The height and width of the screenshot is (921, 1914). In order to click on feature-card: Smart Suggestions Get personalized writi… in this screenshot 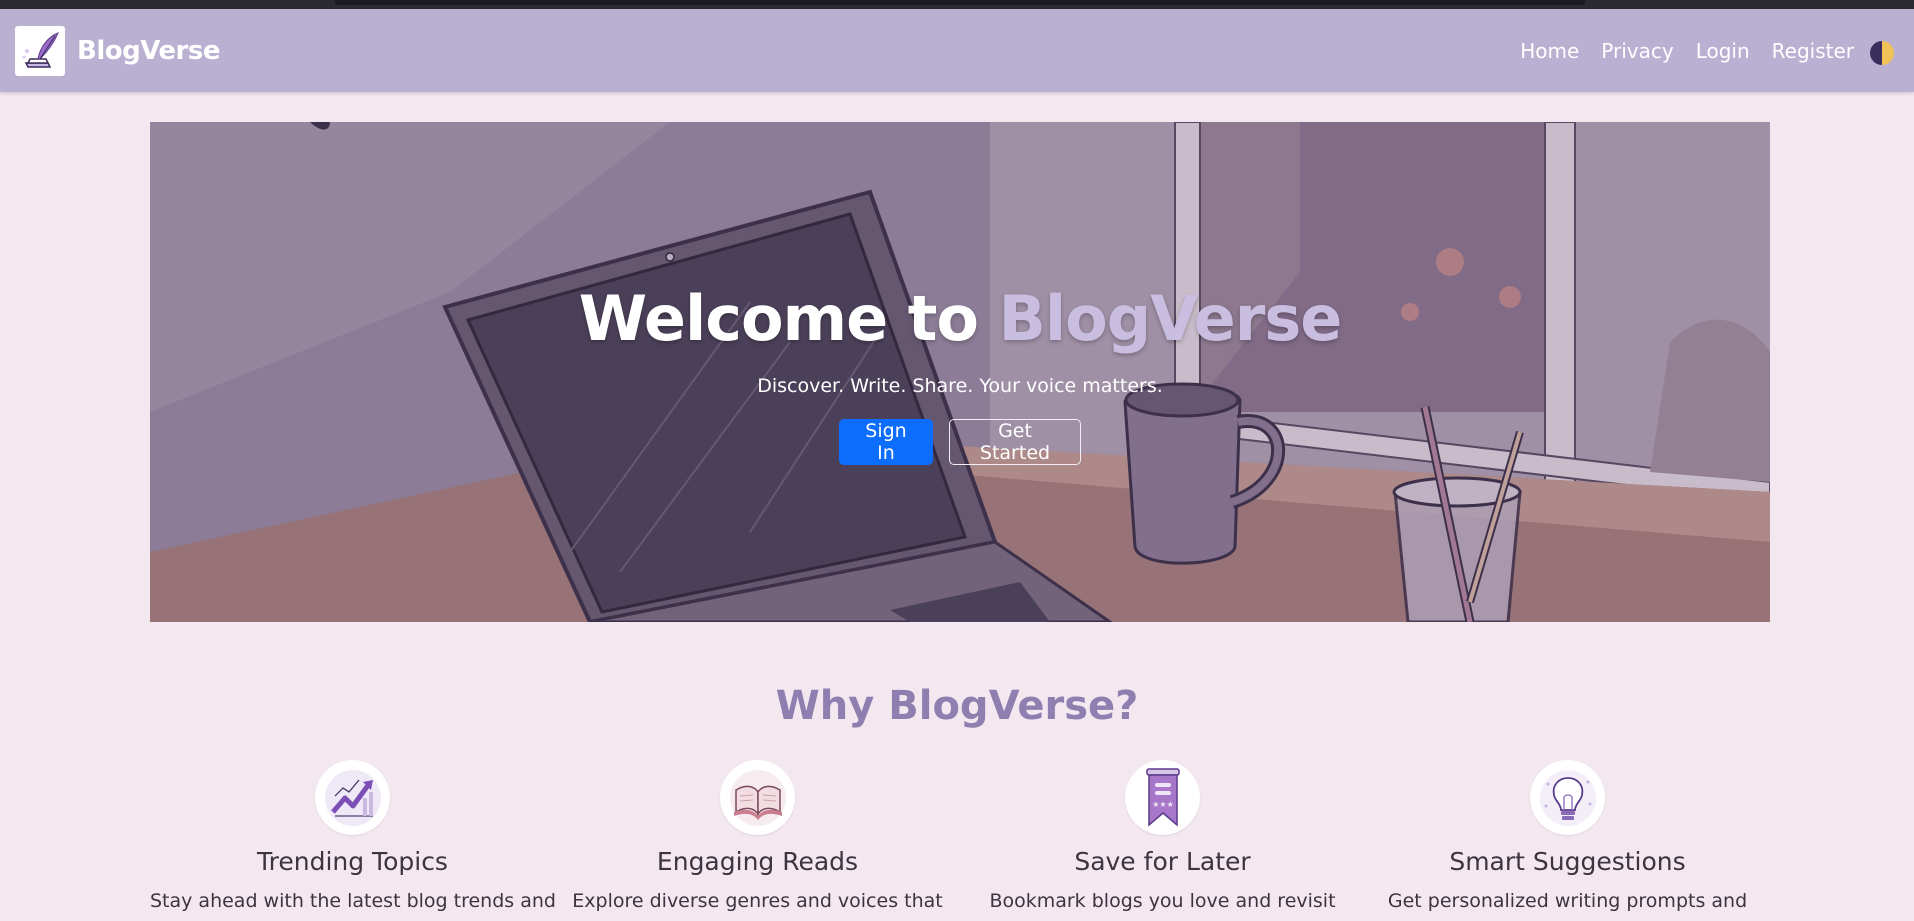, I will do `click(1567, 839)`.